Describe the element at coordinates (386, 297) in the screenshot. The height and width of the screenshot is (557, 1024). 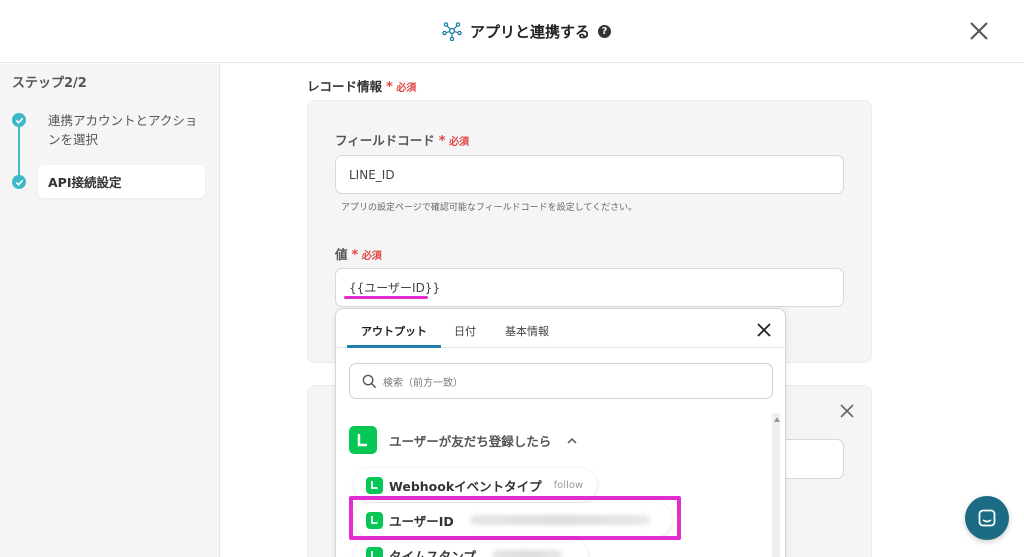
I see `highlight-underline` at that location.